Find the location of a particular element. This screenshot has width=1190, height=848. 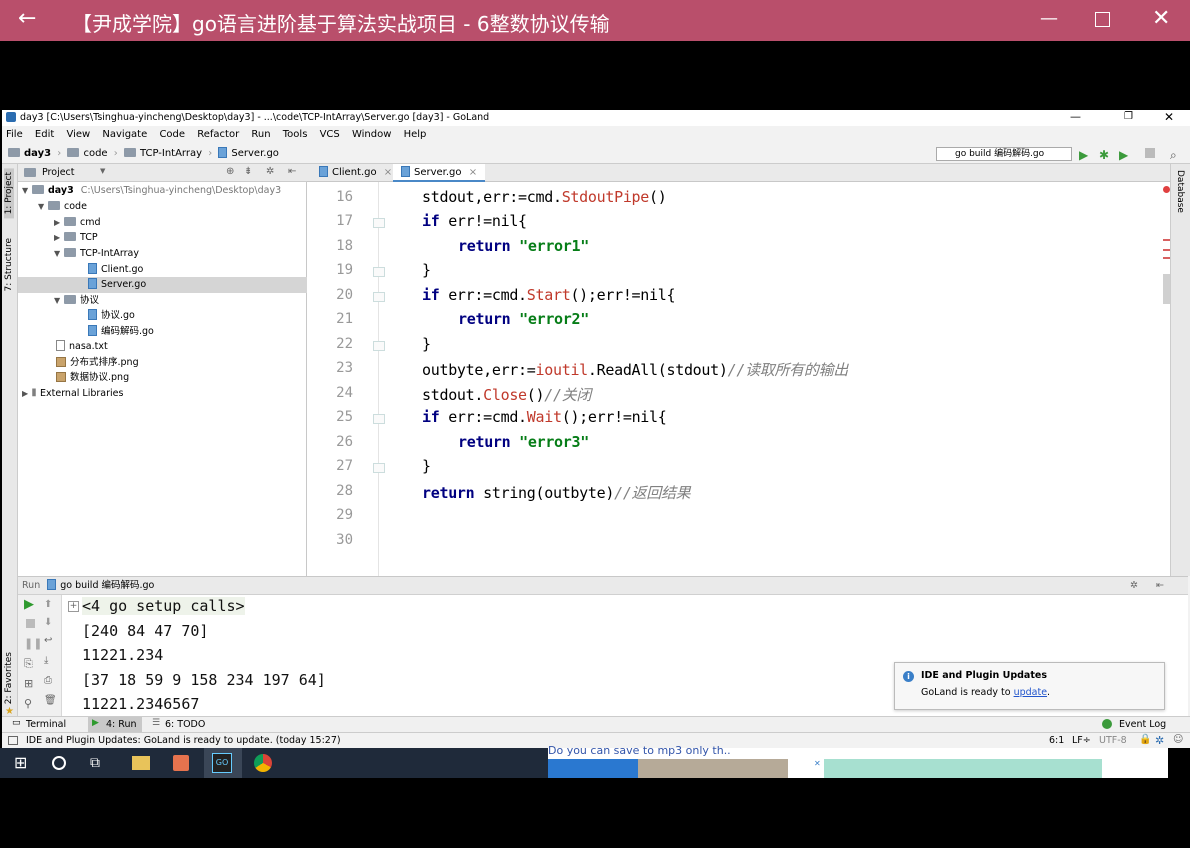

menu-tools: Tools is located at coordinates (295, 134).